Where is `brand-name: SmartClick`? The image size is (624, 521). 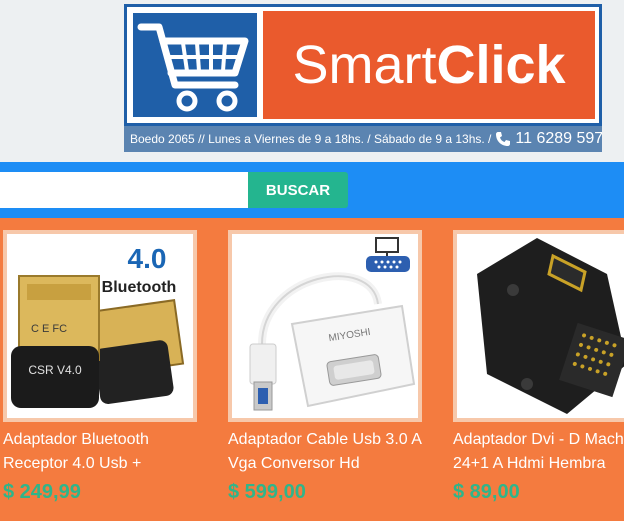
brand-name: SmartClick is located at coordinates (429, 65).